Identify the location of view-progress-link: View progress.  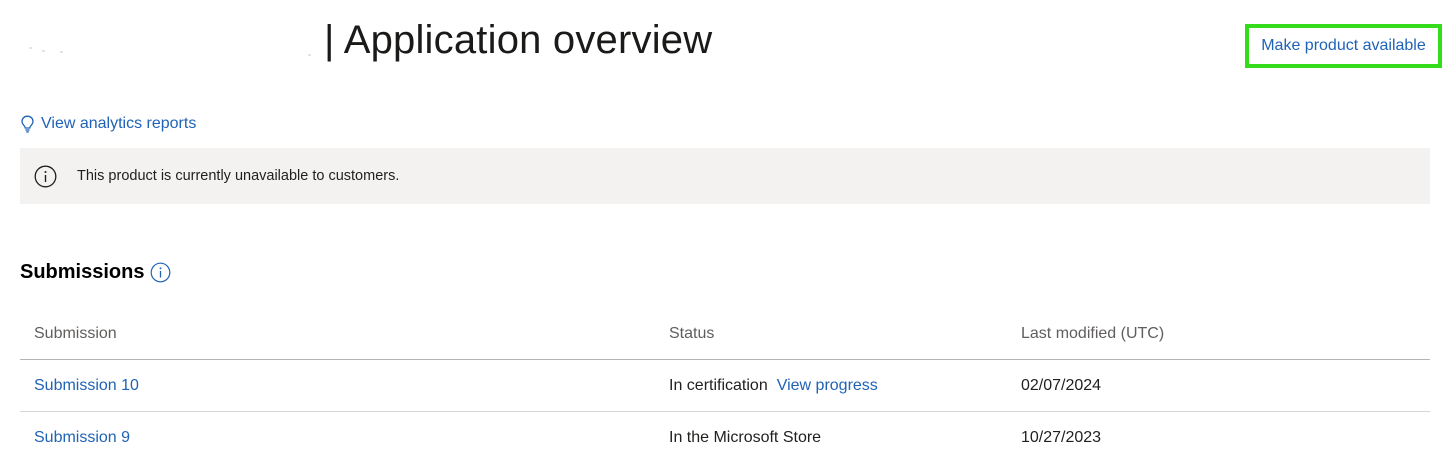
(827, 386).